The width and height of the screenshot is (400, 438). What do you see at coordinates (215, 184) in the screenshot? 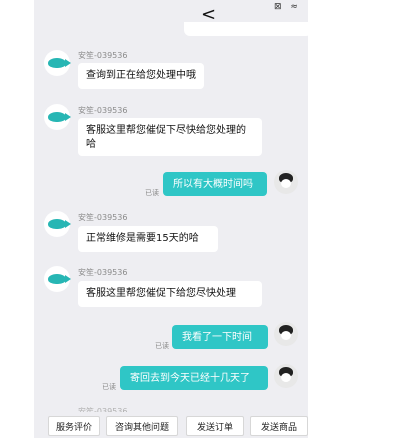
I see `user-message-bubble: 所以有大概时间吗` at bounding box center [215, 184].